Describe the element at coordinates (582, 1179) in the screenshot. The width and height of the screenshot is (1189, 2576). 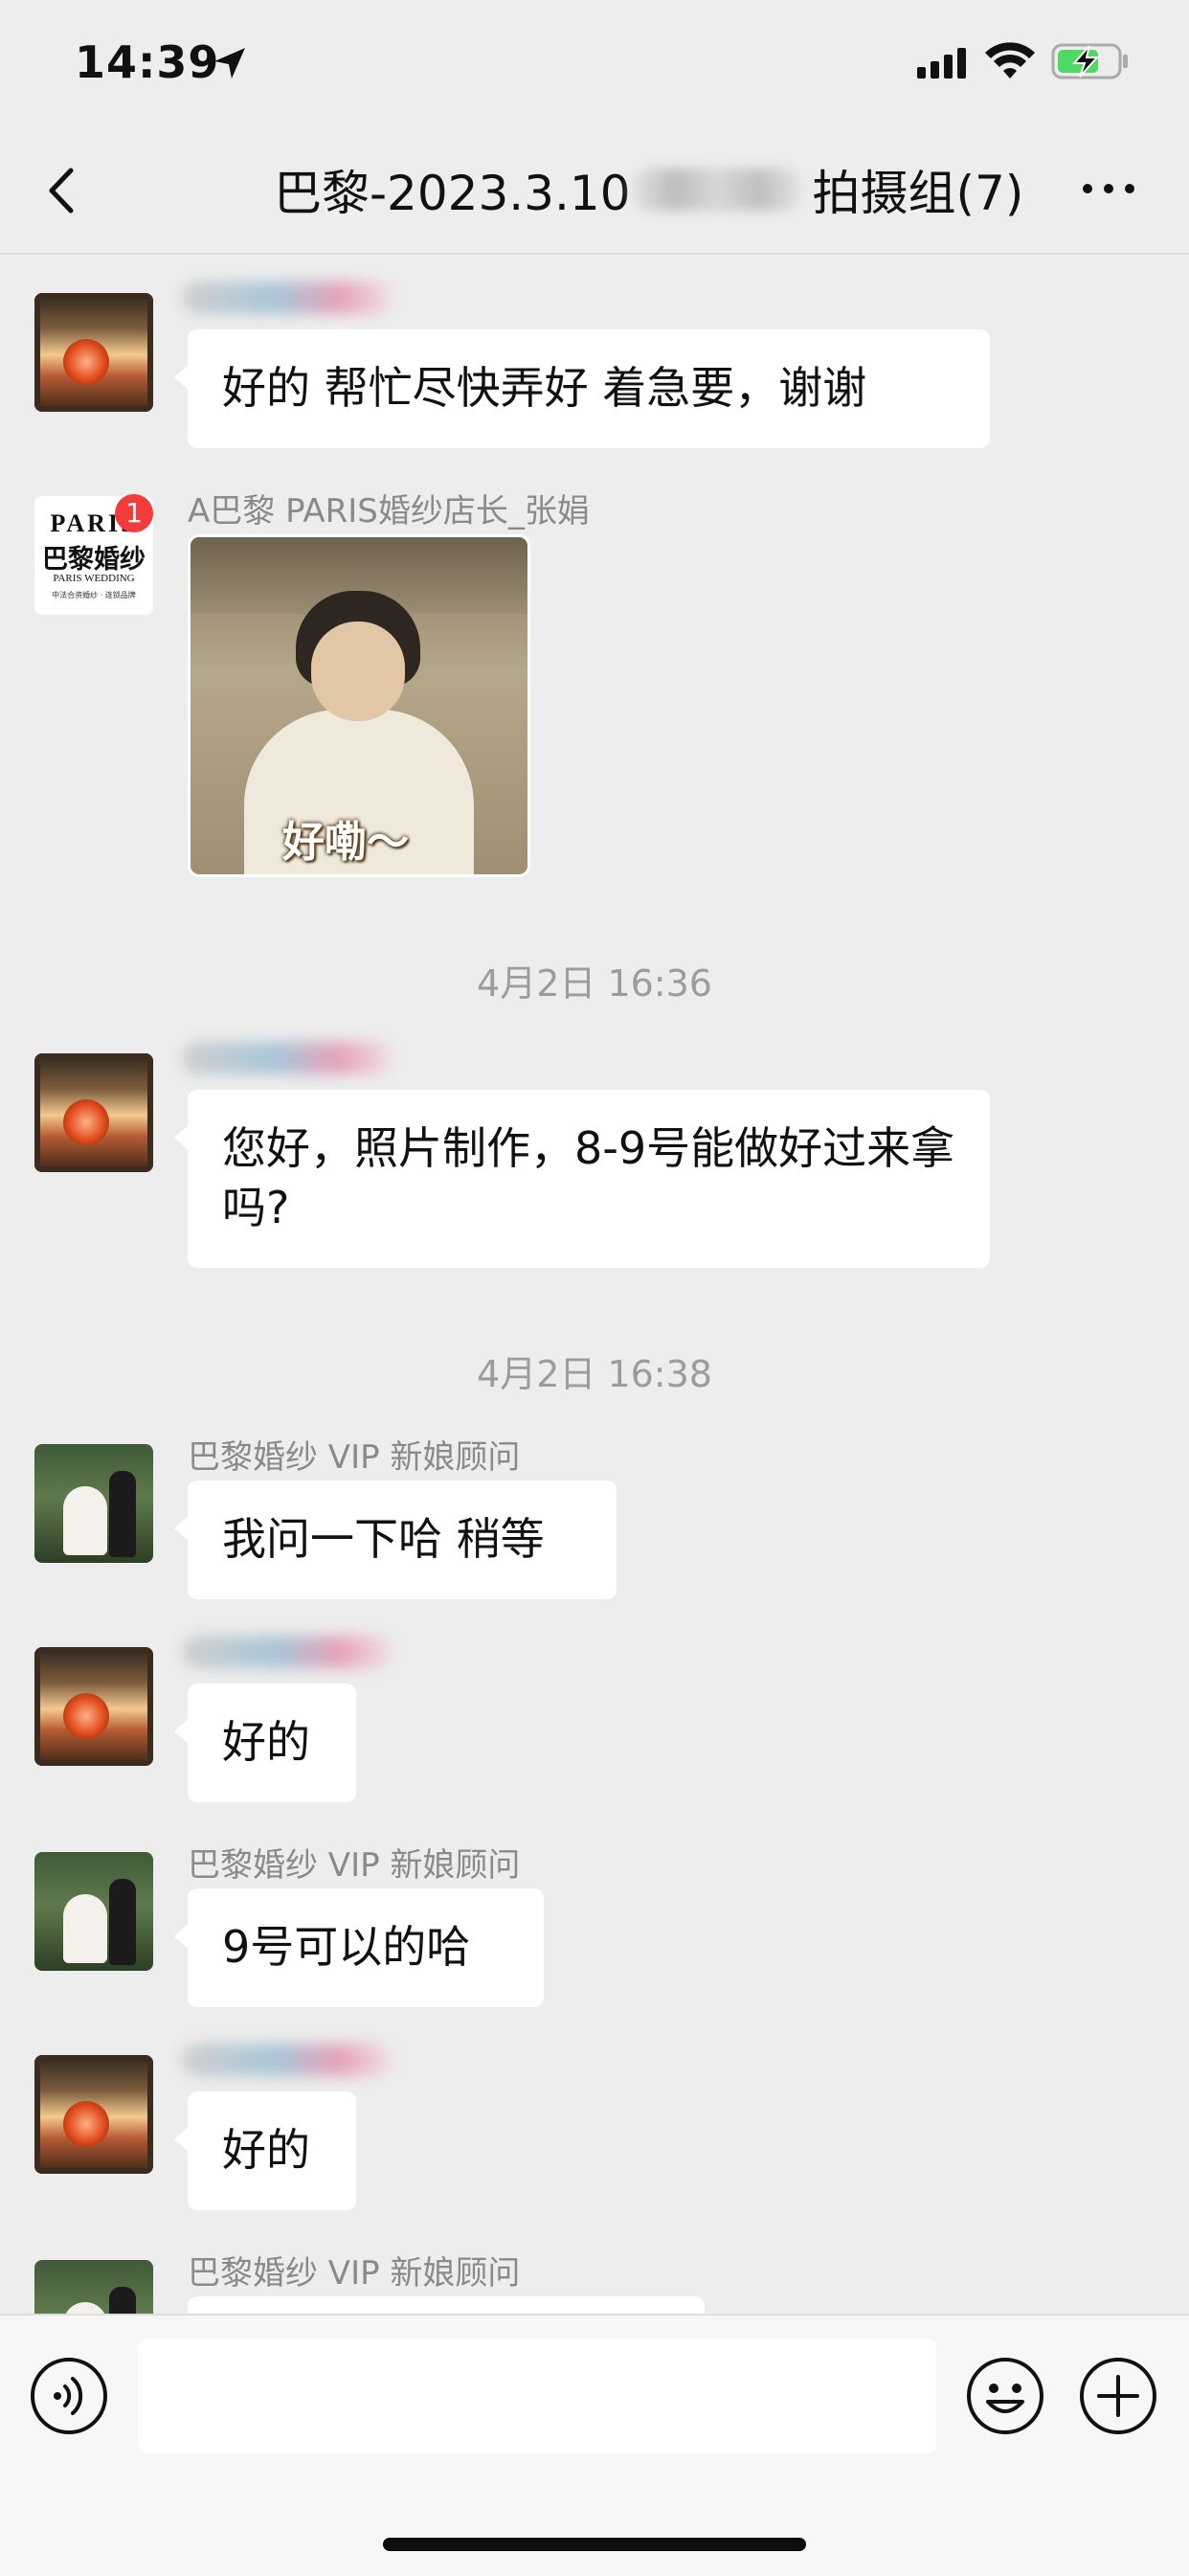
I see `message-bubble: 您好，照片制作，8-9号能做好过来拿吗?` at that location.